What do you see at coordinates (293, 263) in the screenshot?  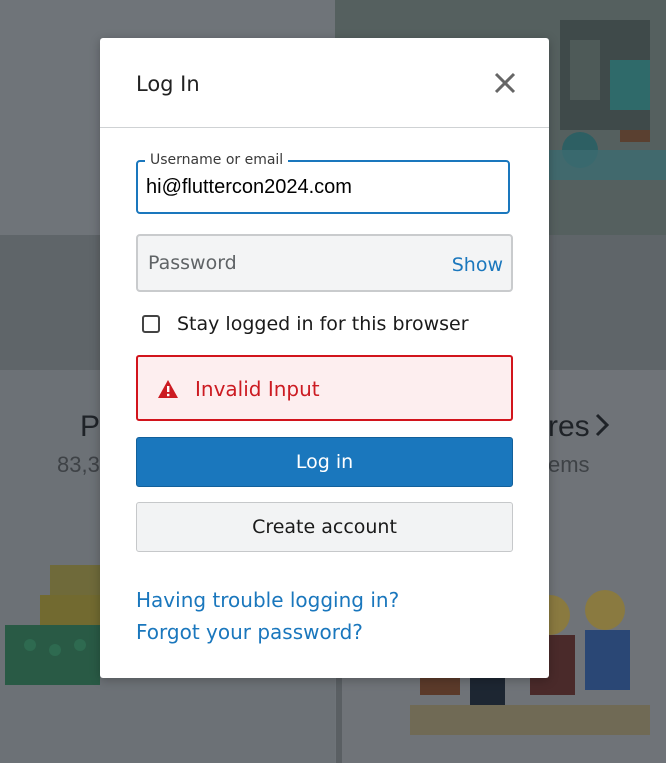 I see `password-input` at bounding box center [293, 263].